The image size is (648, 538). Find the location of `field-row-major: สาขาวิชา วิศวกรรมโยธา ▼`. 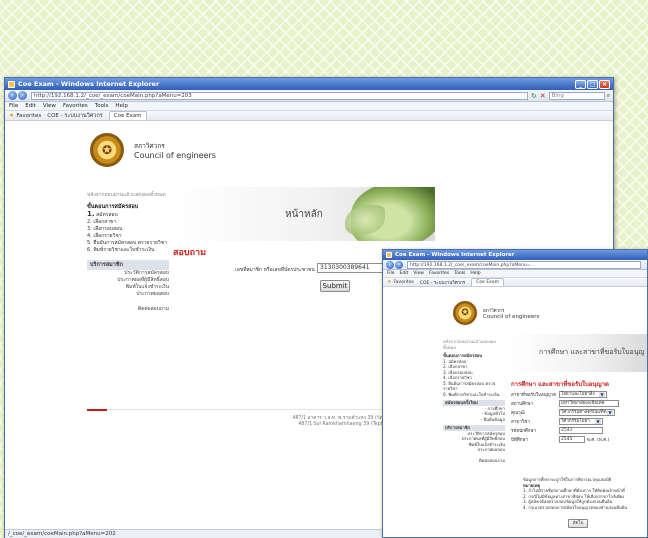

field-row-major: สาขาวิชา วิศวกรรมโยธา ▼ is located at coordinates (579, 421).